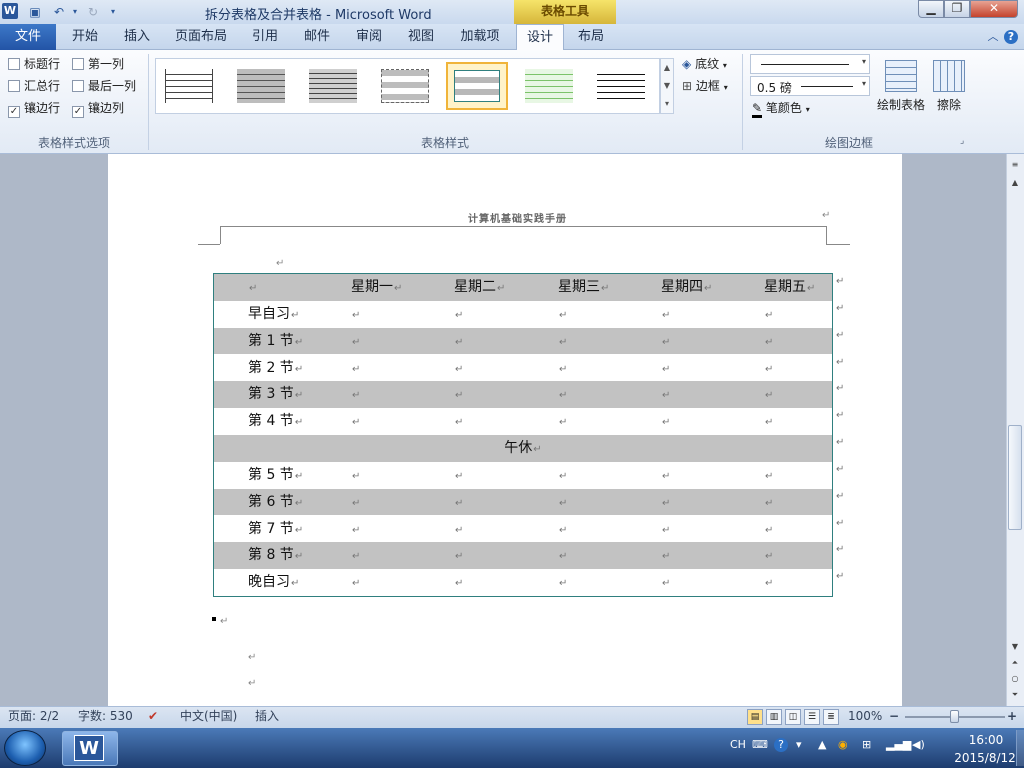 This screenshot has width=1024, height=768. I want to click on start-button, so click(25, 748).